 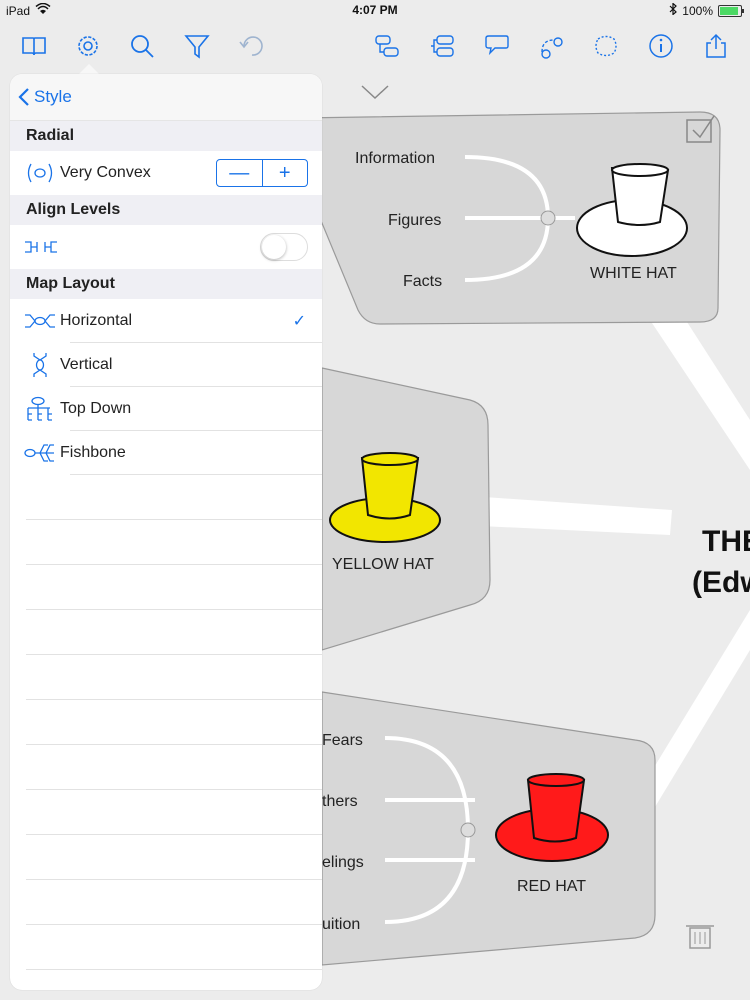 I want to click on radial-row: Very Convex — +, so click(x=166, y=173).